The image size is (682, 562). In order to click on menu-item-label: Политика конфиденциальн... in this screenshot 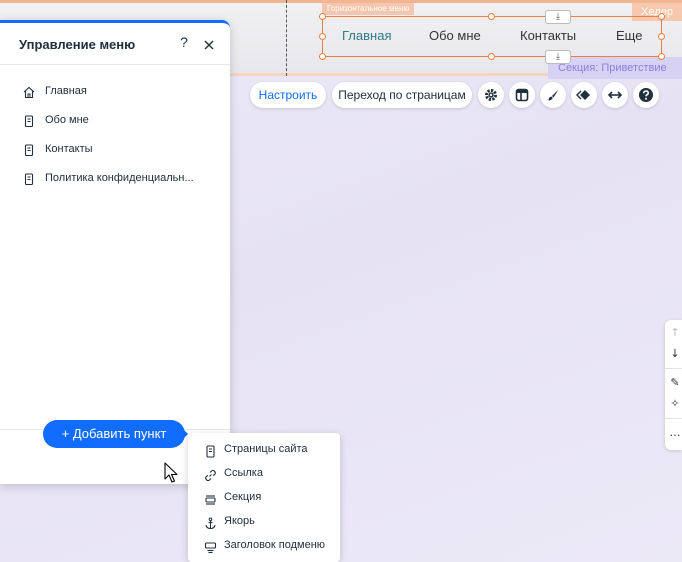, I will do `click(119, 178)`.